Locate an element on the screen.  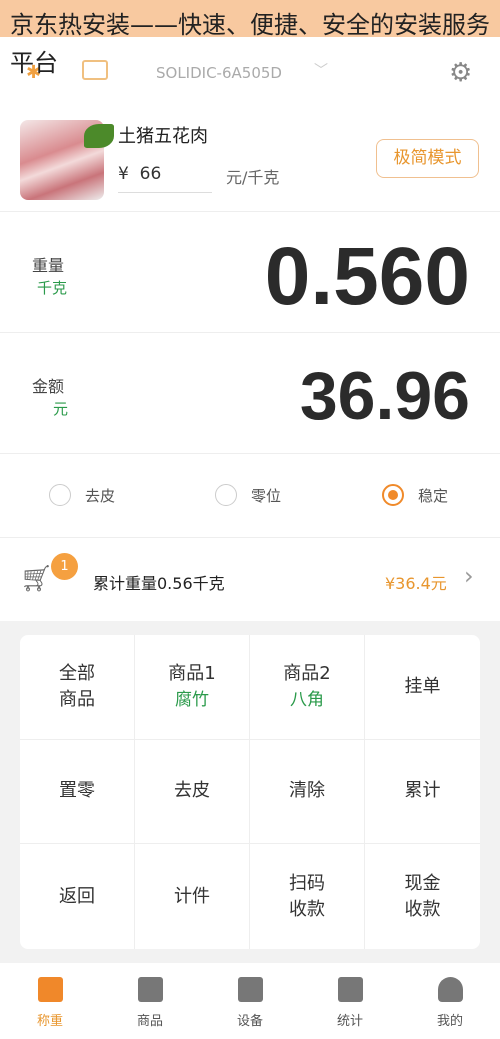
tab-label: 称重 is located at coordinates (49, 1021).